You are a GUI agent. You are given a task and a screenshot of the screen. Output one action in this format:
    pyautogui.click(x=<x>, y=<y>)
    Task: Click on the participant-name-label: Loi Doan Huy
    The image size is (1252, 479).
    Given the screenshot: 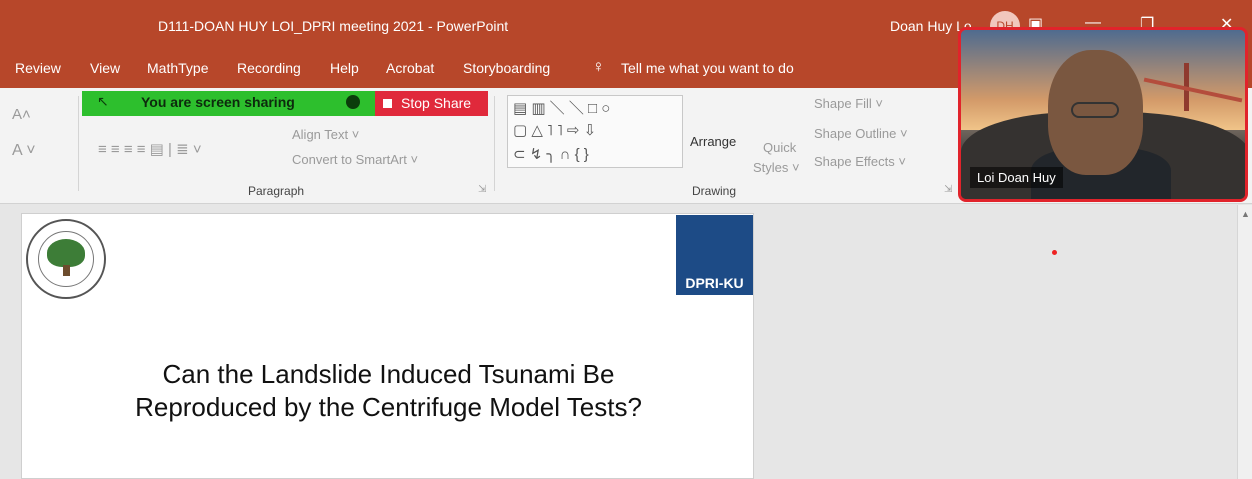 What is the action you would take?
    pyautogui.click(x=1016, y=177)
    